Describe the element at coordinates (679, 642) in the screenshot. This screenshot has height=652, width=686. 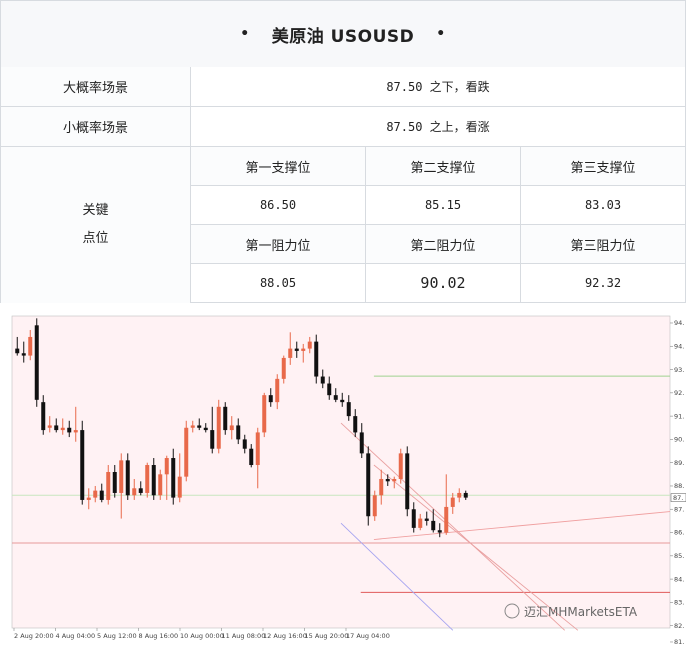
I see `y-tick-label: 81.` at that location.